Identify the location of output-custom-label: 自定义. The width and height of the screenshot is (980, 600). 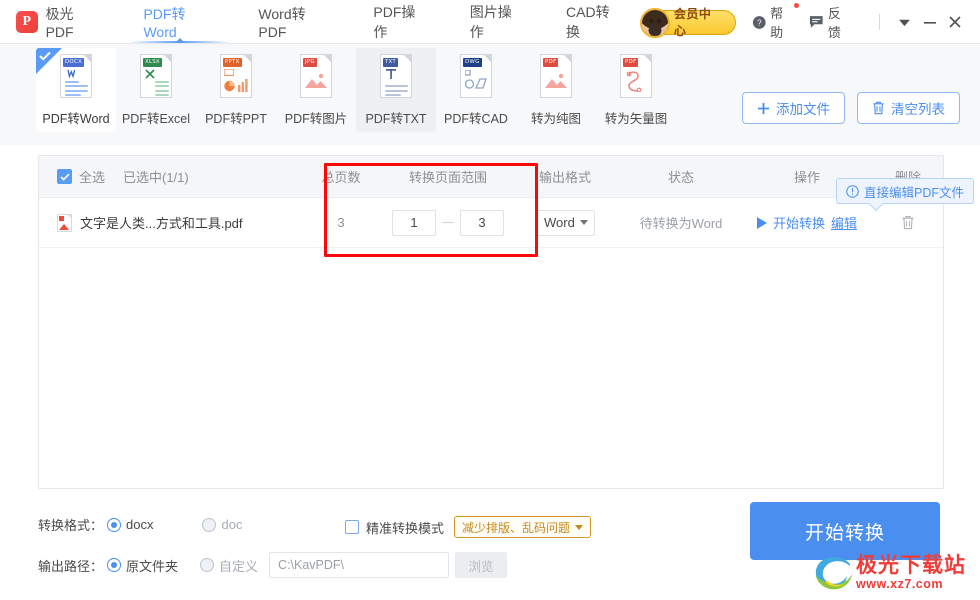
(239, 566).